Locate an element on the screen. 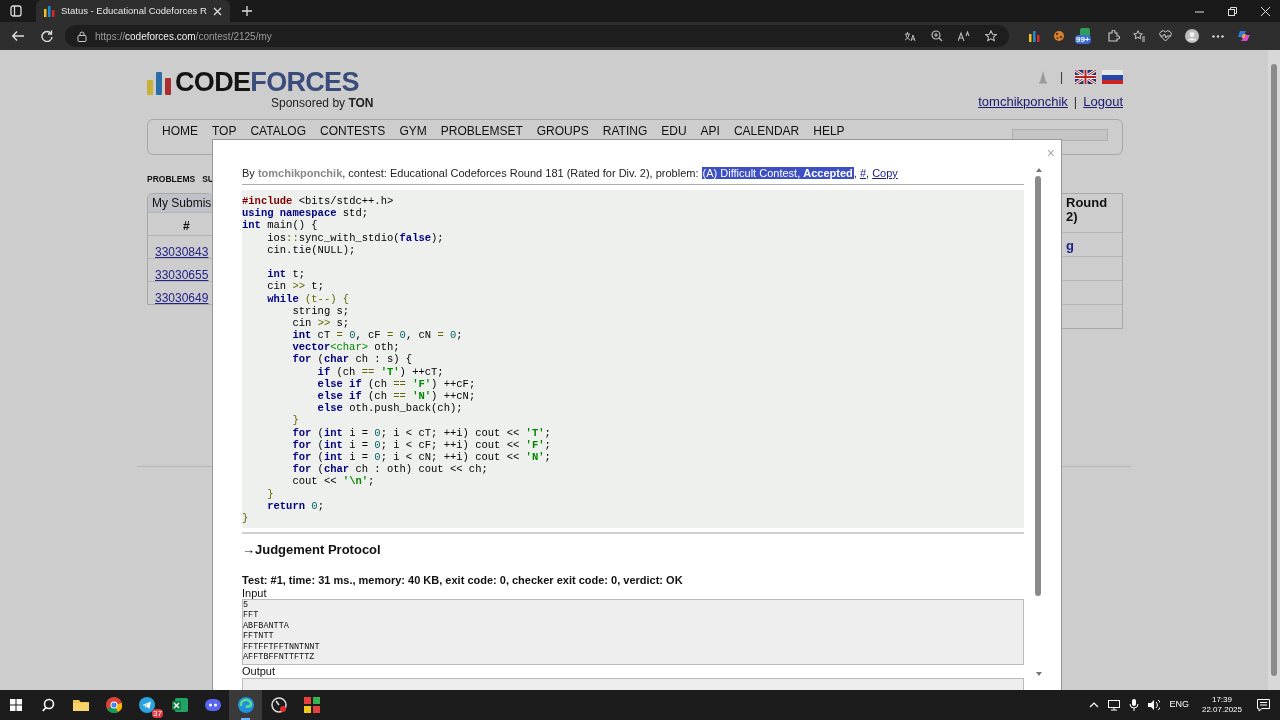  code-line: int main() { is located at coordinates (280, 225).